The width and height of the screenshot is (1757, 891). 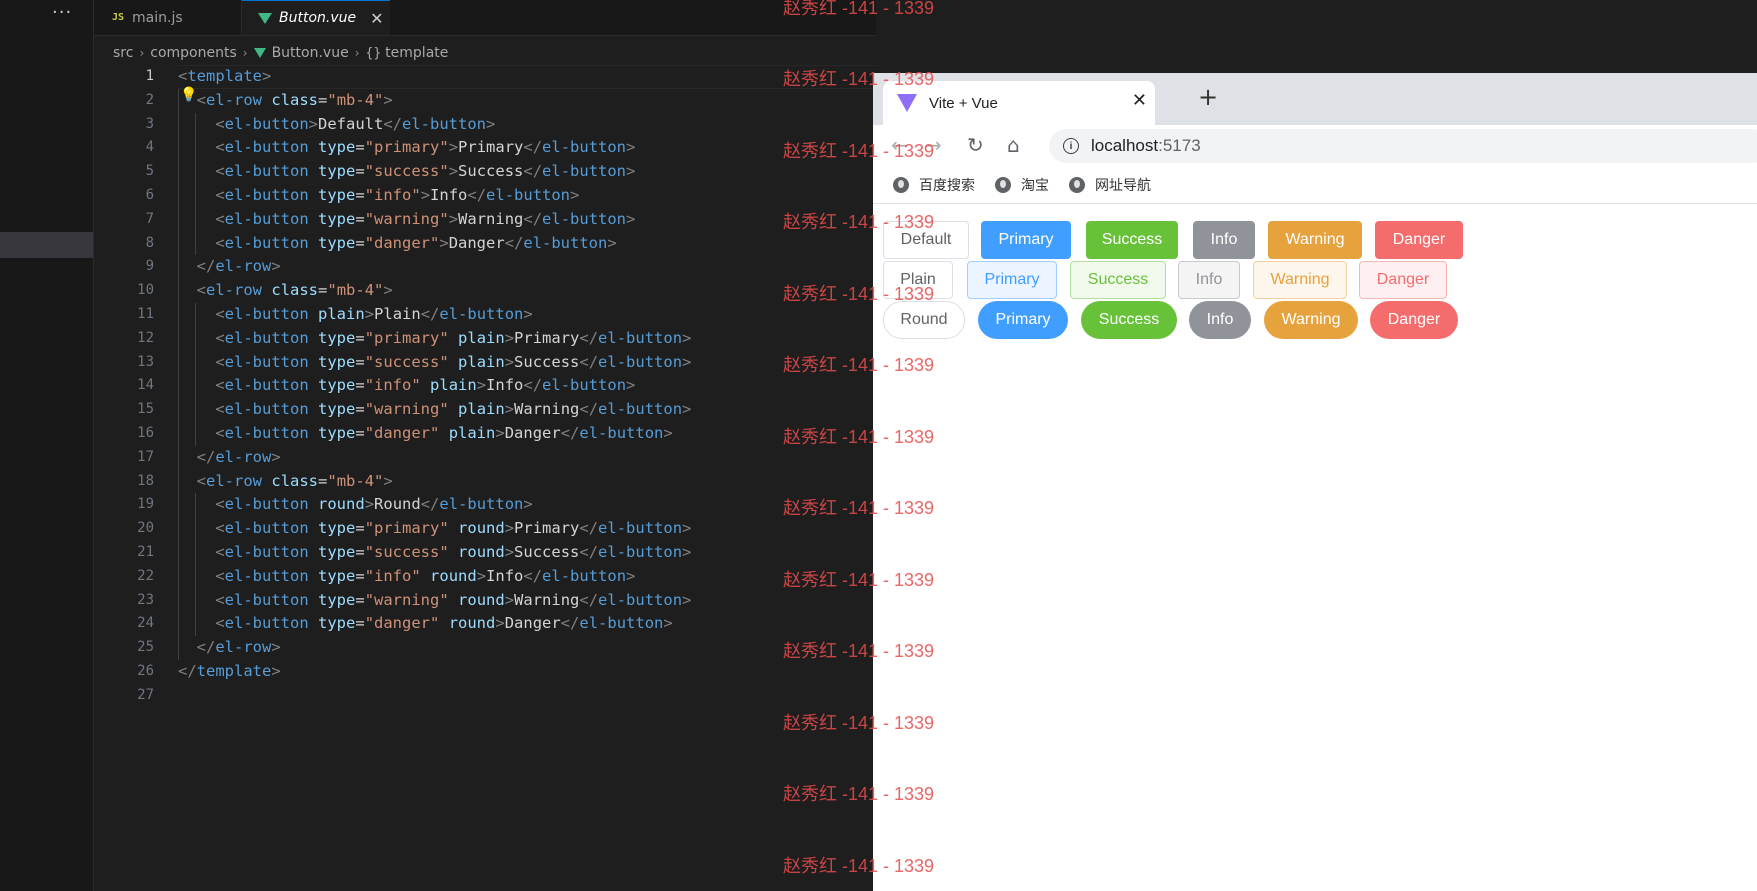 I want to click on line-number: 13, so click(x=145, y=361).